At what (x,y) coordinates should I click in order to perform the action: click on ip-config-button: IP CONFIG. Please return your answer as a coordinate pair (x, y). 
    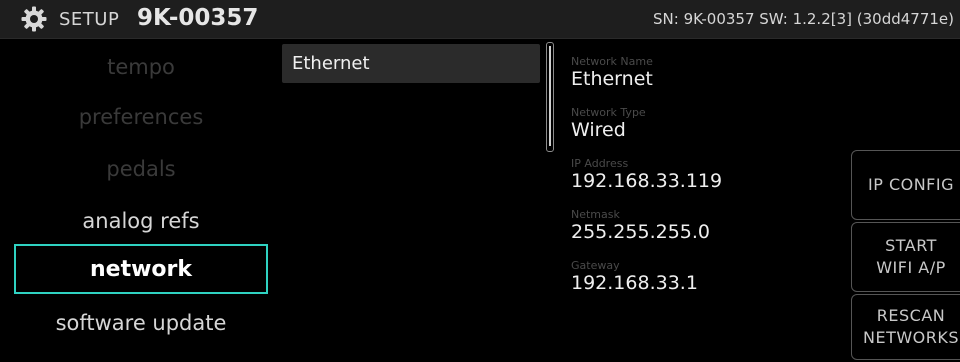
    Looking at the image, I should click on (905, 185).